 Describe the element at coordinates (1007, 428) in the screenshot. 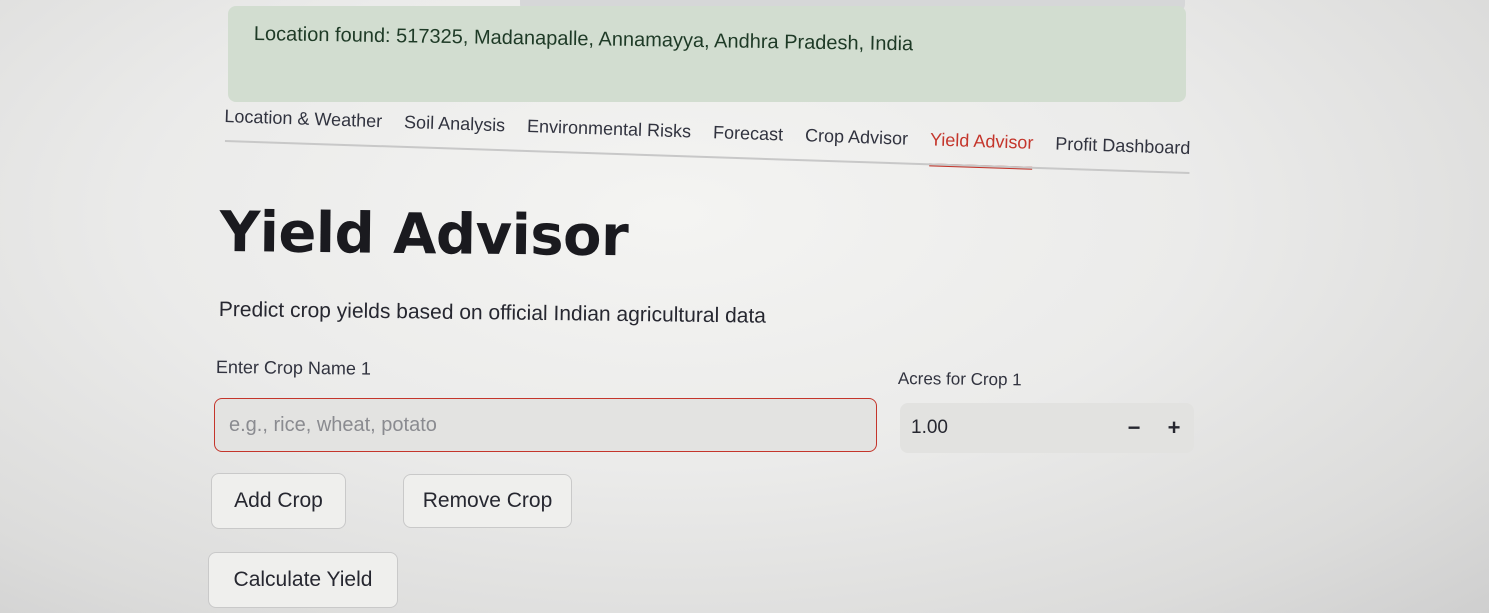

I see `acres-value: 1.00` at that location.